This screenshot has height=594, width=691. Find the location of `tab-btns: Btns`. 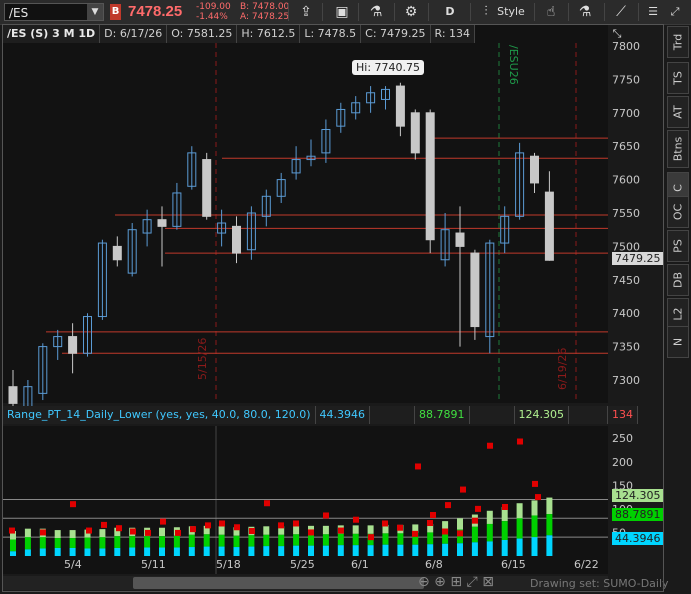

tab-btns: Btns is located at coordinates (678, 149).